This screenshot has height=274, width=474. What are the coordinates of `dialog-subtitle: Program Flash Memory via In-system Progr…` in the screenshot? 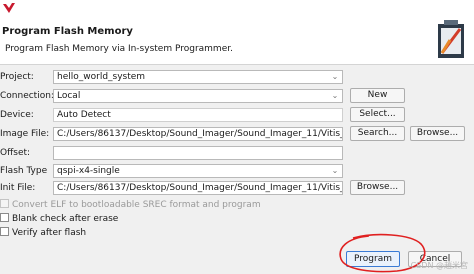 It's located at (119, 49).